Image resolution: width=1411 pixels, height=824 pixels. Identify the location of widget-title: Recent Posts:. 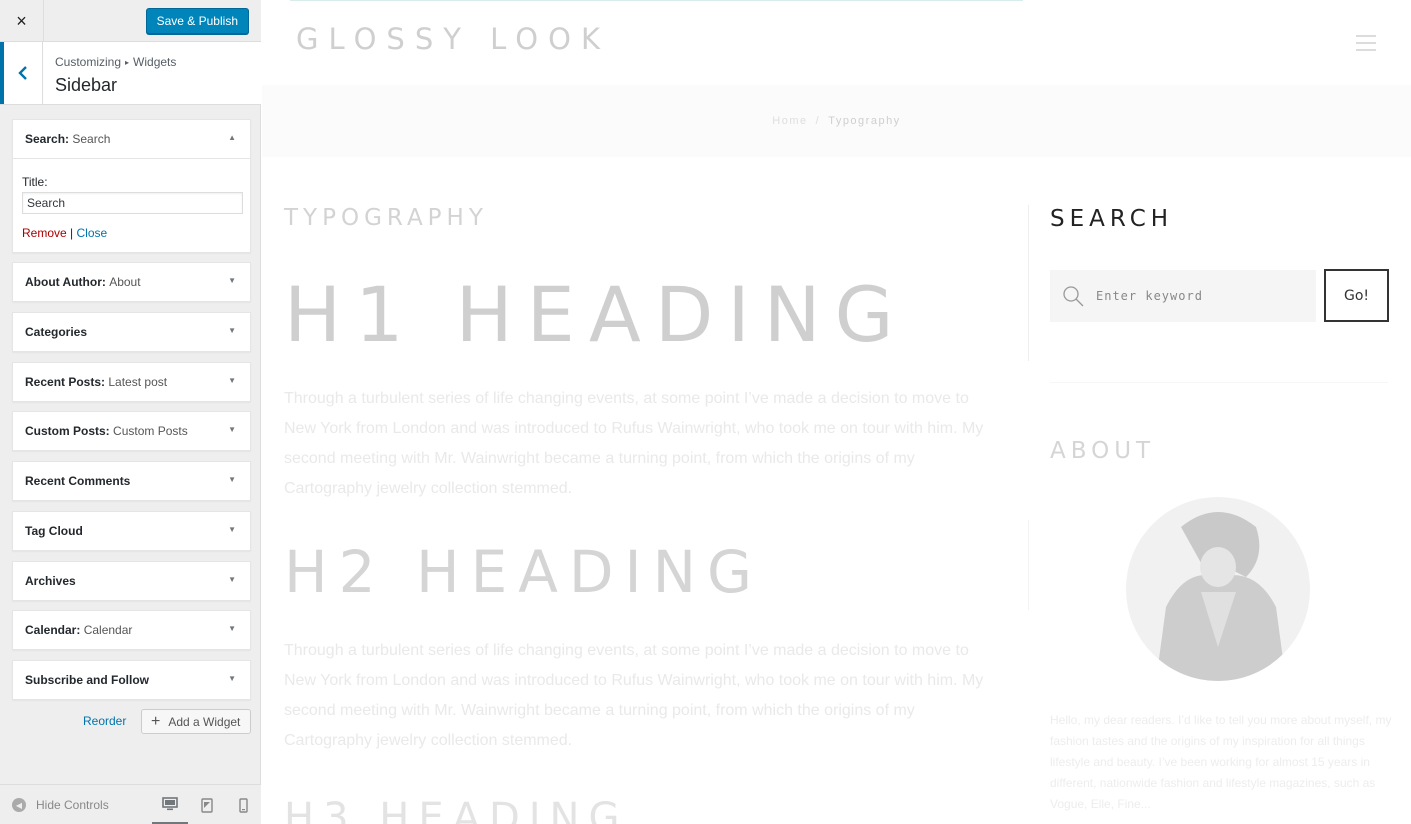
(65, 382).